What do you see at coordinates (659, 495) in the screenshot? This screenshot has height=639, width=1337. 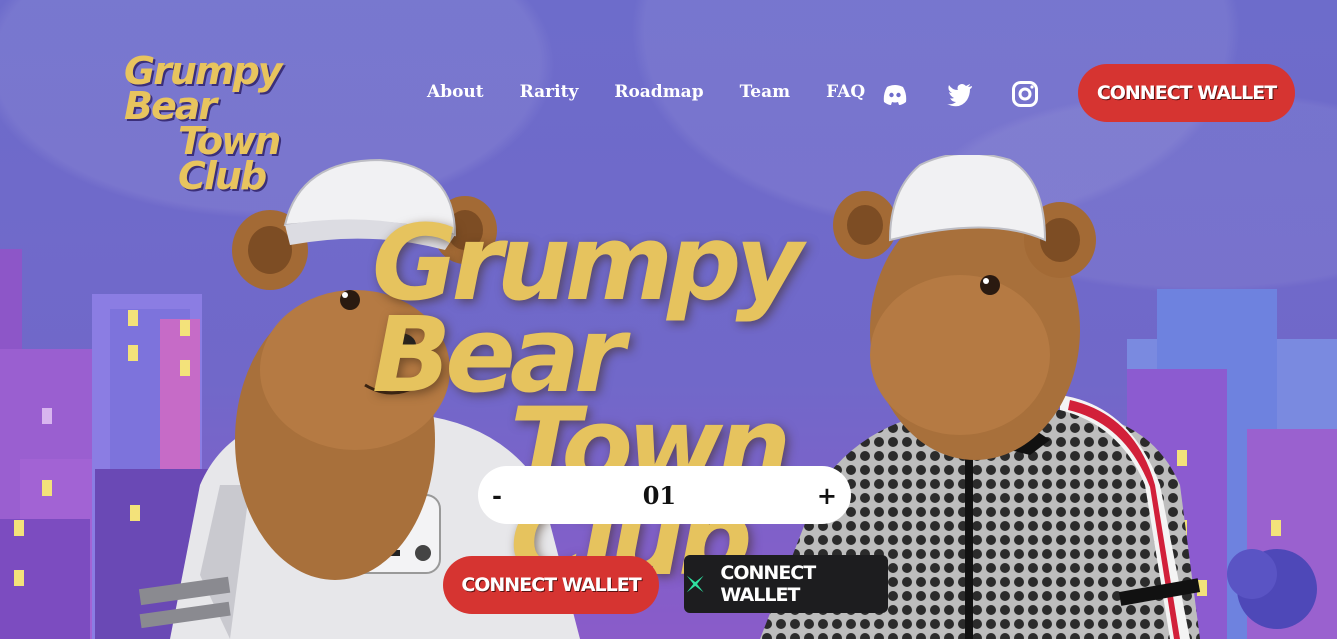 I see `quantity-value: 01` at bounding box center [659, 495].